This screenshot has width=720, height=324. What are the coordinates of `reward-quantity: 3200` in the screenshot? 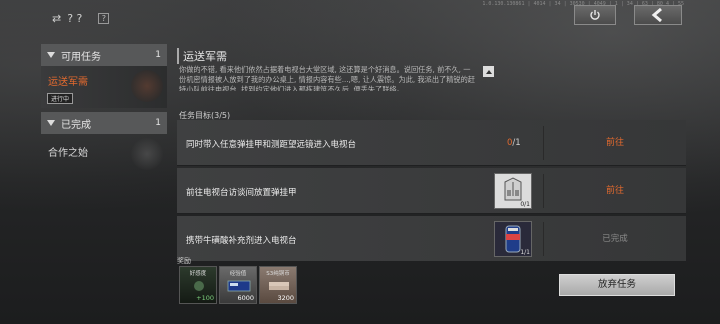 It's located at (285, 298).